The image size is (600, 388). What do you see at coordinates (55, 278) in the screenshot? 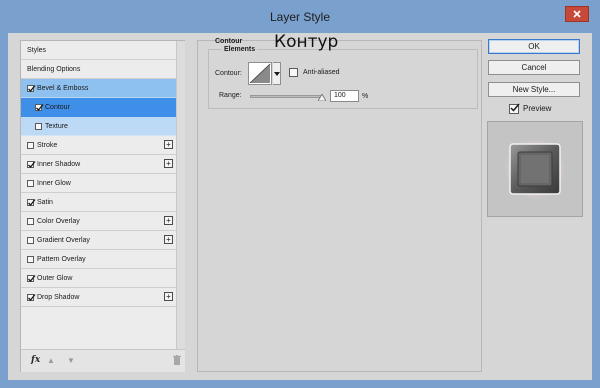
I see `sidebar-item-label: Outer Glow` at bounding box center [55, 278].